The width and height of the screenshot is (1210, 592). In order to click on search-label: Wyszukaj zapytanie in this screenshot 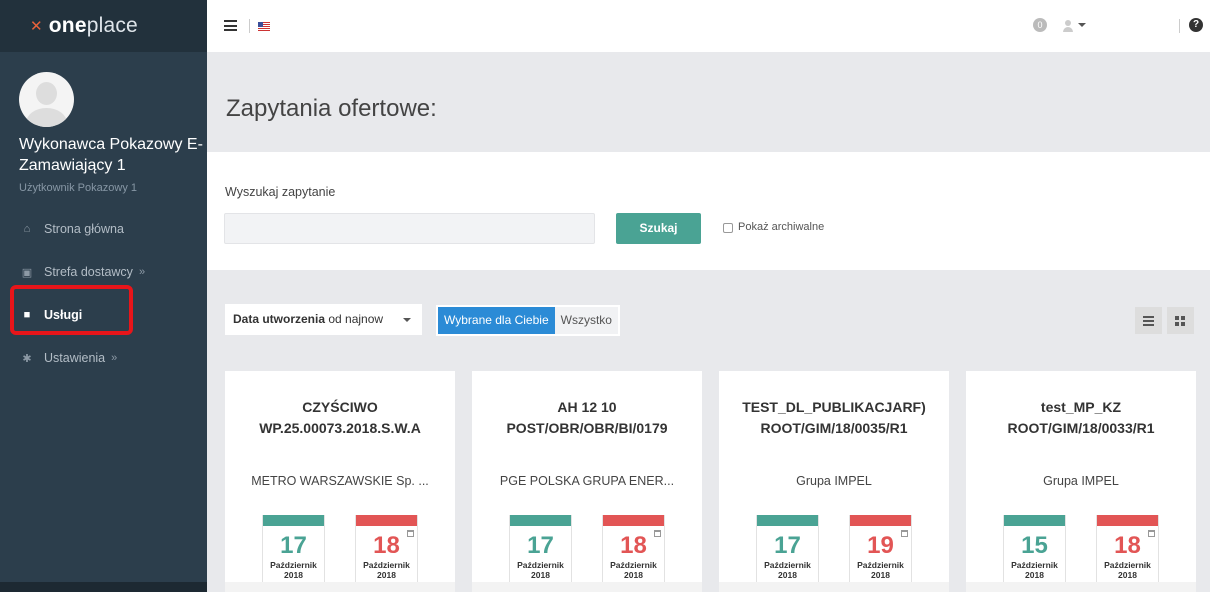, I will do `click(280, 192)`.